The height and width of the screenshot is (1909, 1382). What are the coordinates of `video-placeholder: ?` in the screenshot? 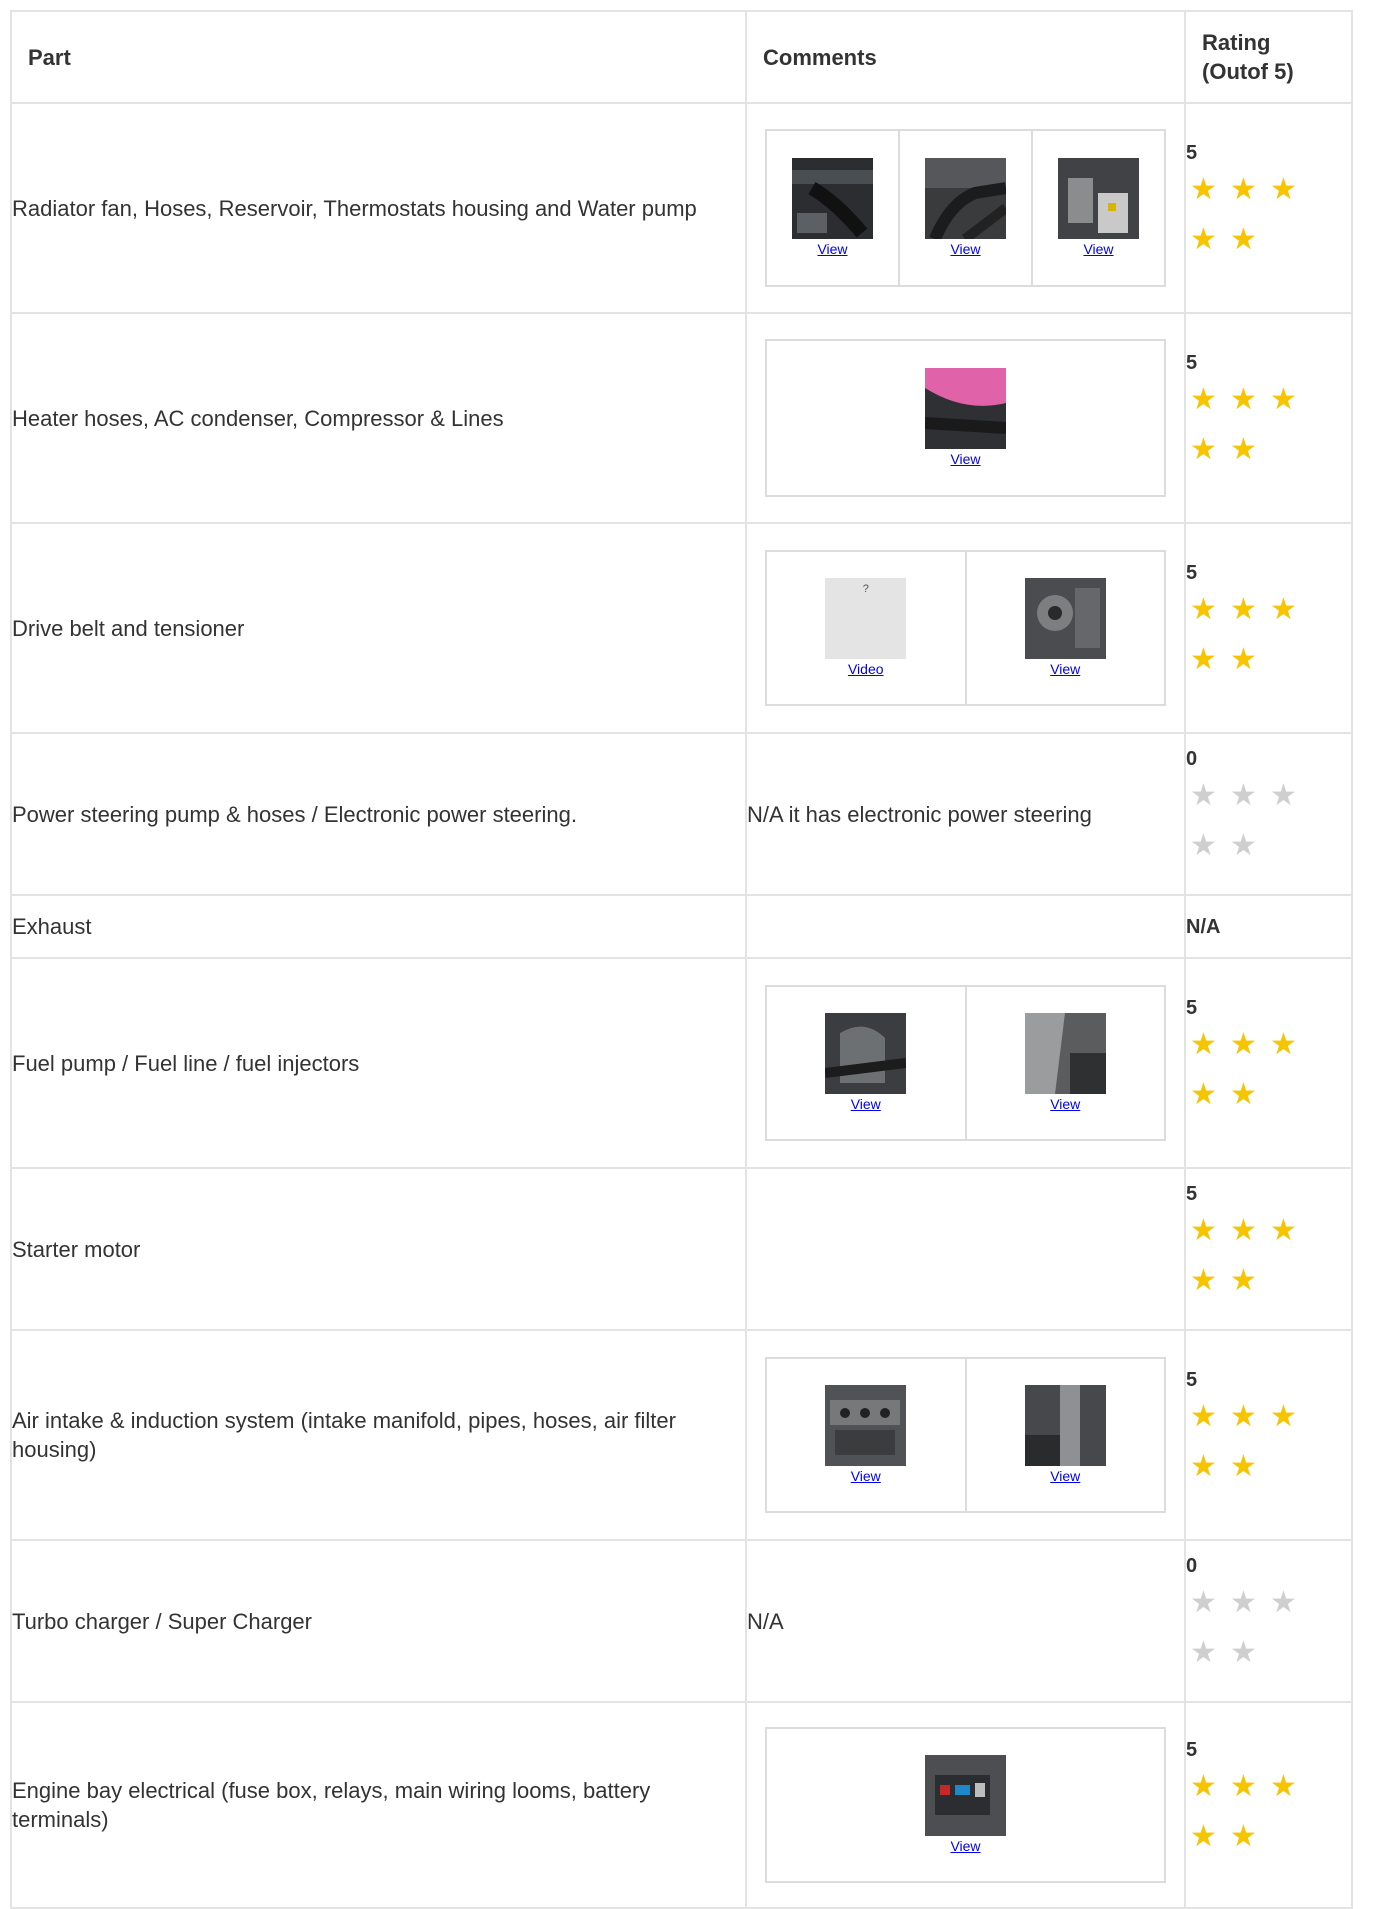 It's located at (866, 618).